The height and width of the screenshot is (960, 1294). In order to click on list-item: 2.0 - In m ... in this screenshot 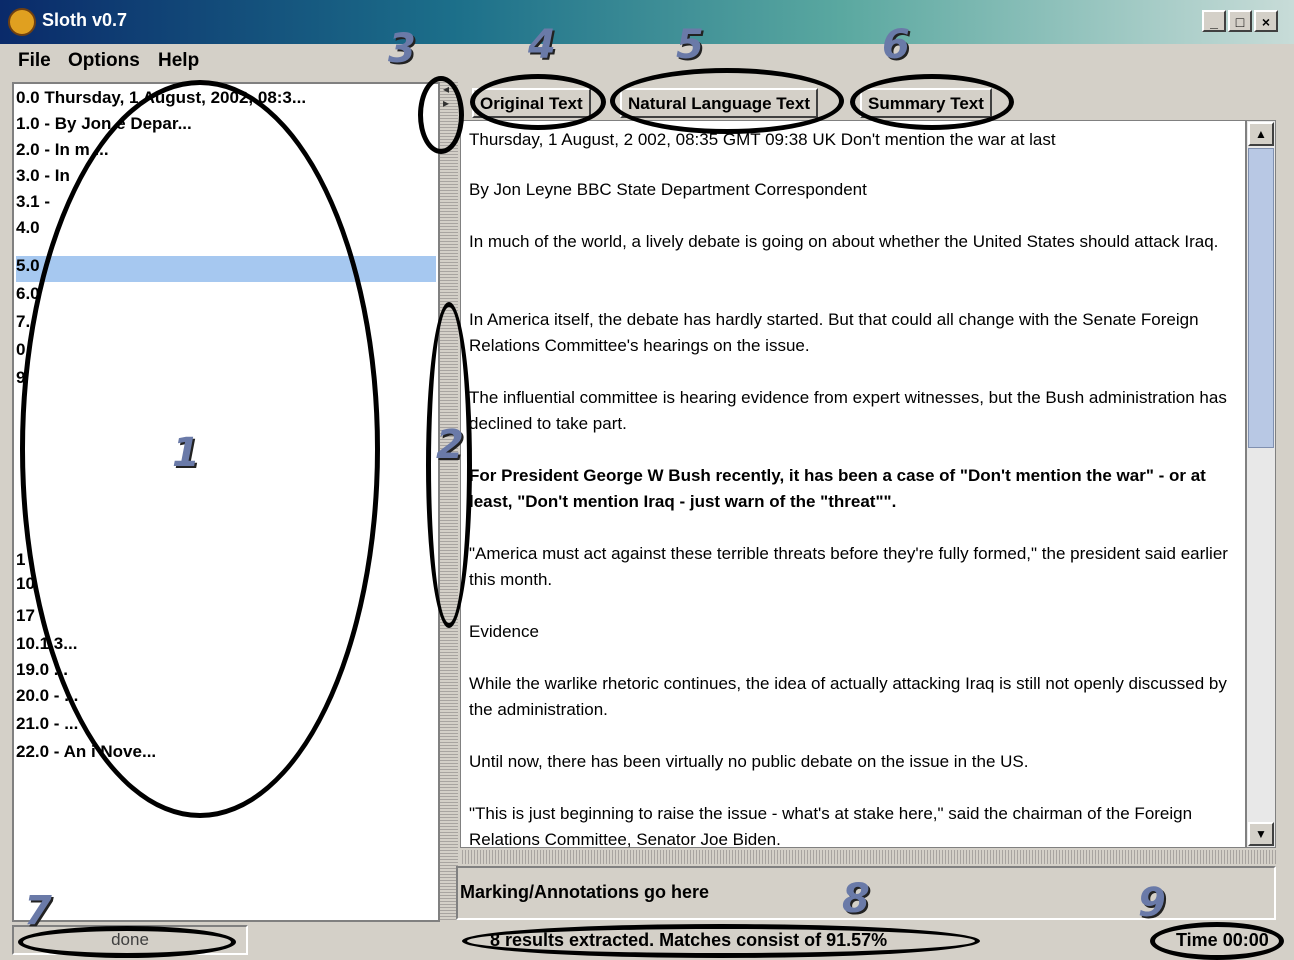, I will do `click(226, 153)`.